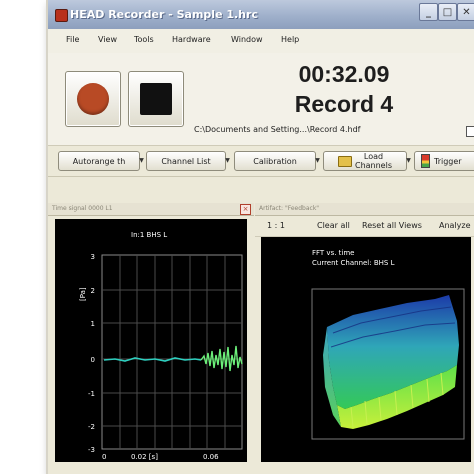 This screenshot has height=474, width=474. I want to click on record-name: Record 4, so click(344, 104).